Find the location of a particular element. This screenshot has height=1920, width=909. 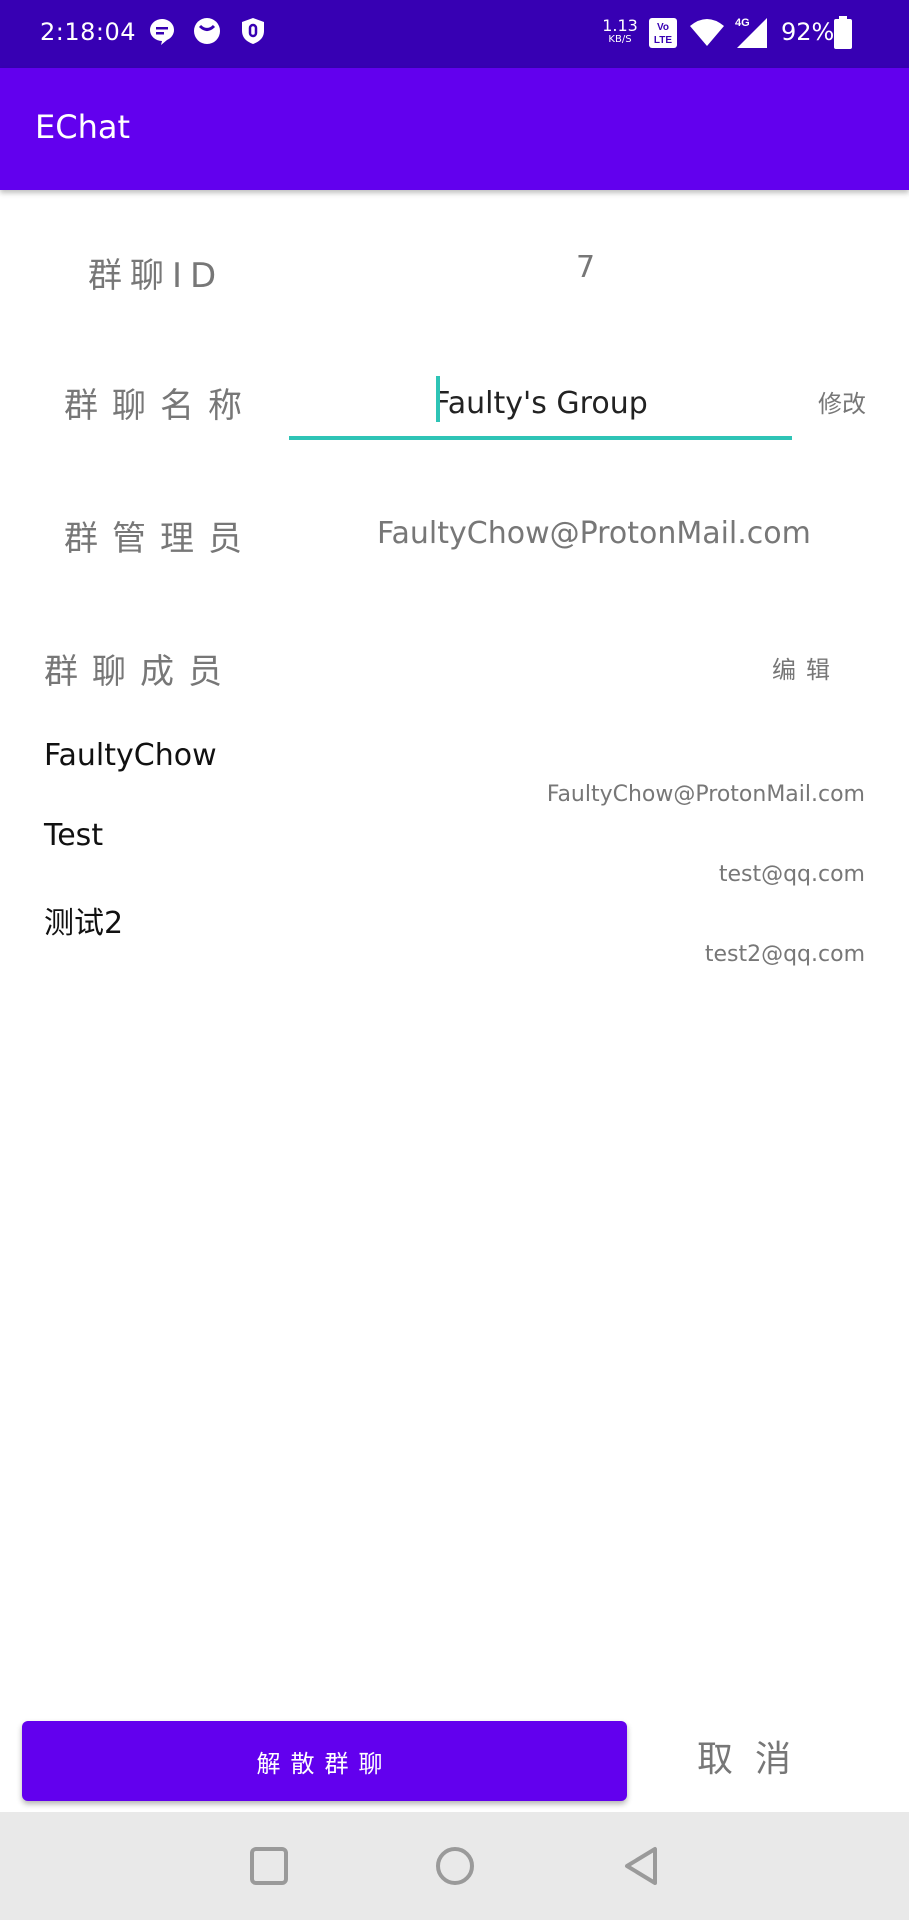

back-triangle-icon is located at coordinates (642, 1866).